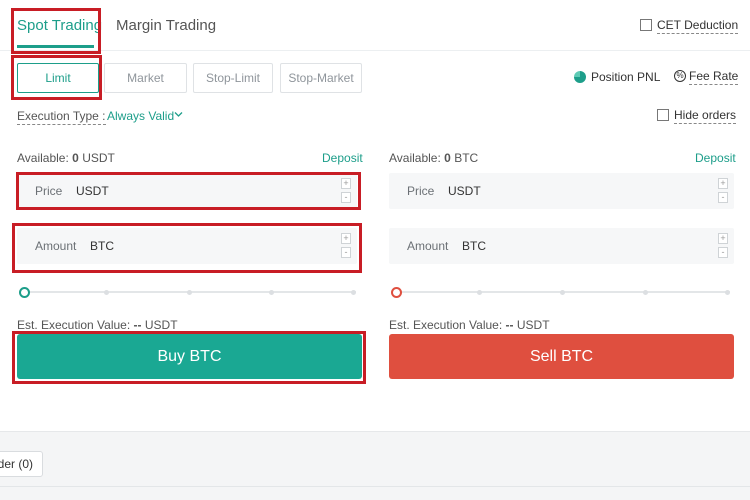 The image size is (750, 500). I want to click on buy-button: Buy BTC, so click(189, 356).